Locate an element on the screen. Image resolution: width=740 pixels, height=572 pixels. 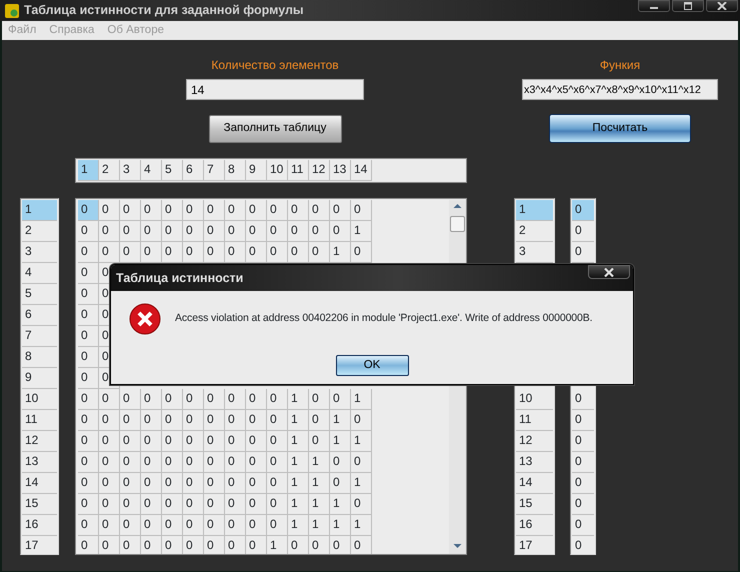
field-label: Количество элементов is located at coordinates (275, 65).